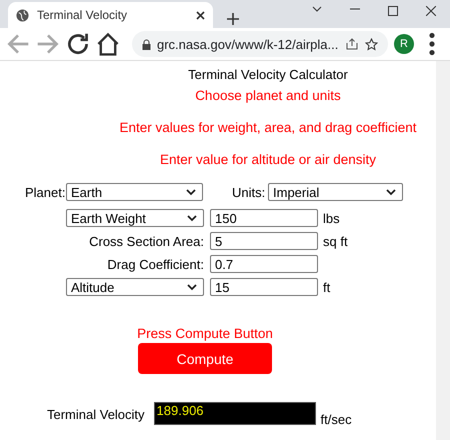 Image resolution: width=450 pixels, height=440 pixels. What do you see at coordinates (135, 287) in the screenshot?
I see `dropdown: Altitude` at bounding box center [135, 287].